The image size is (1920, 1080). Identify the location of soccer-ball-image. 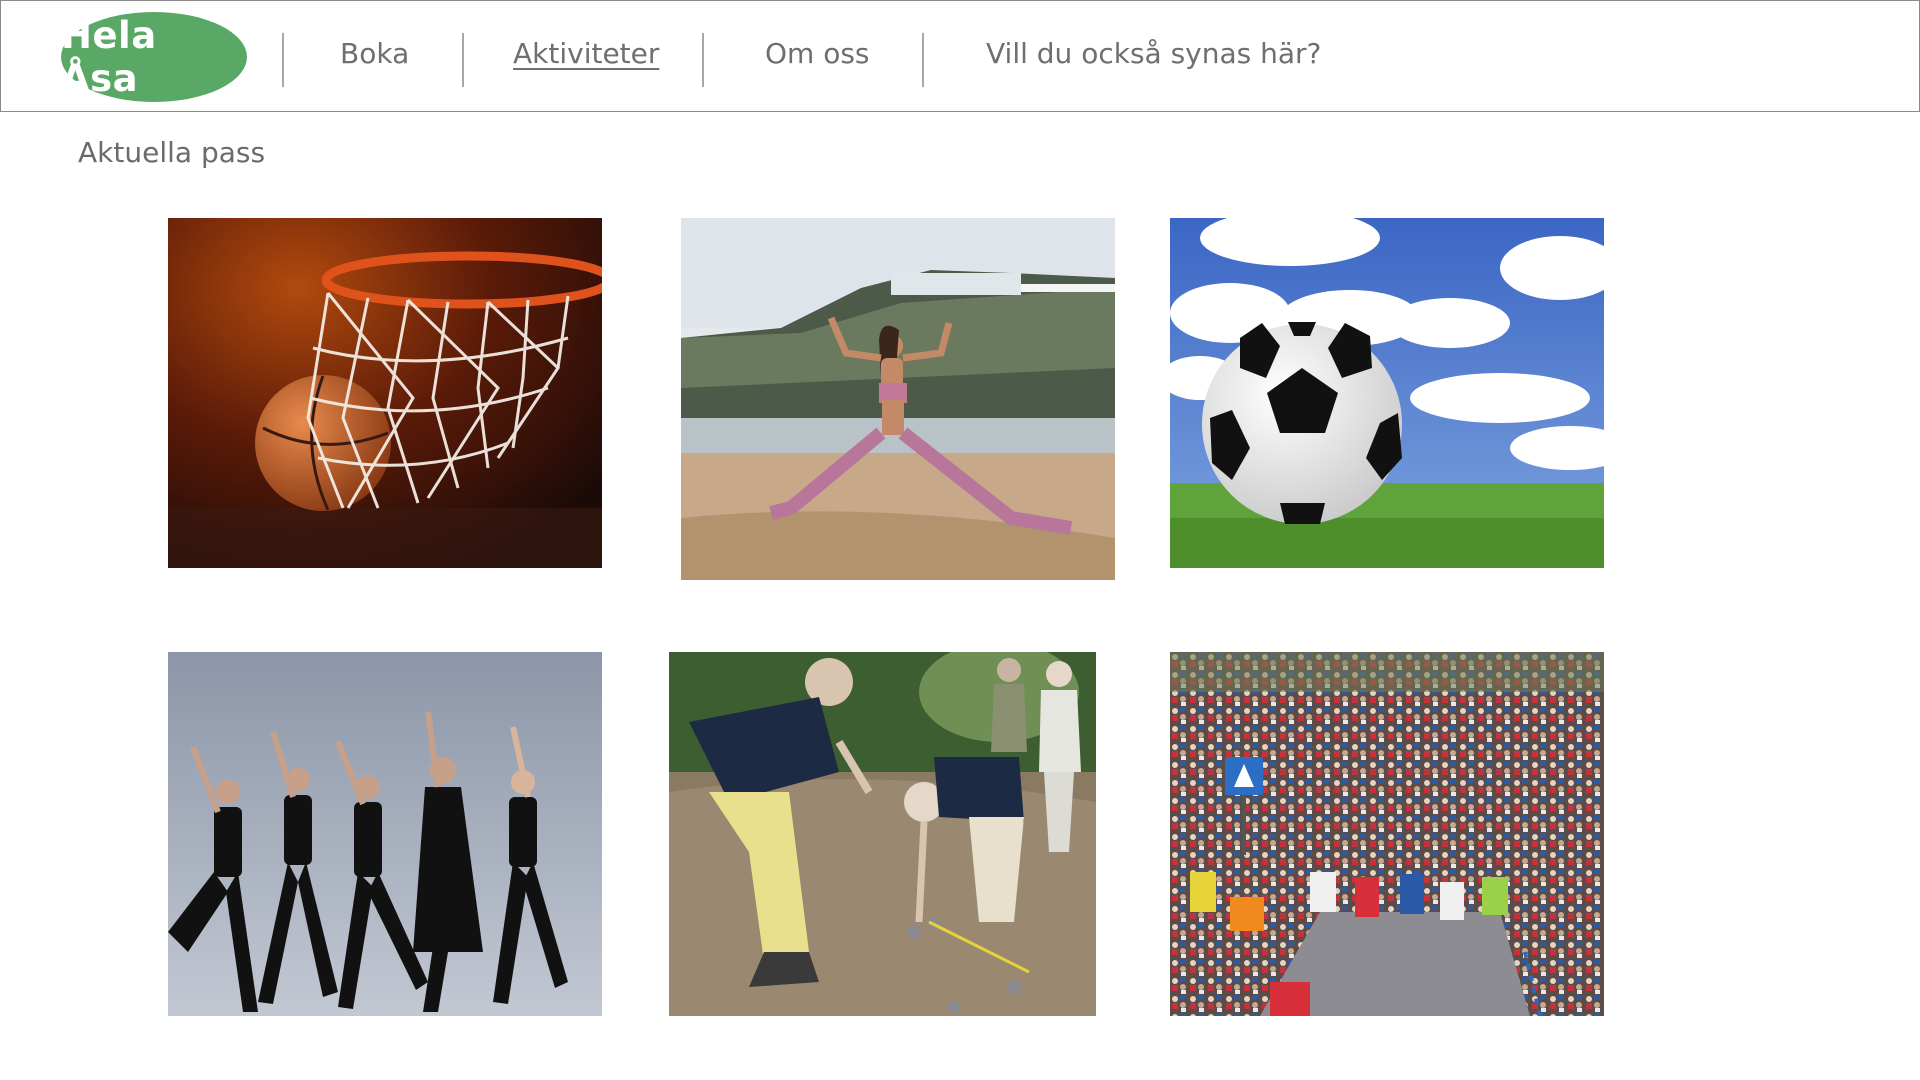
(1387, 393).